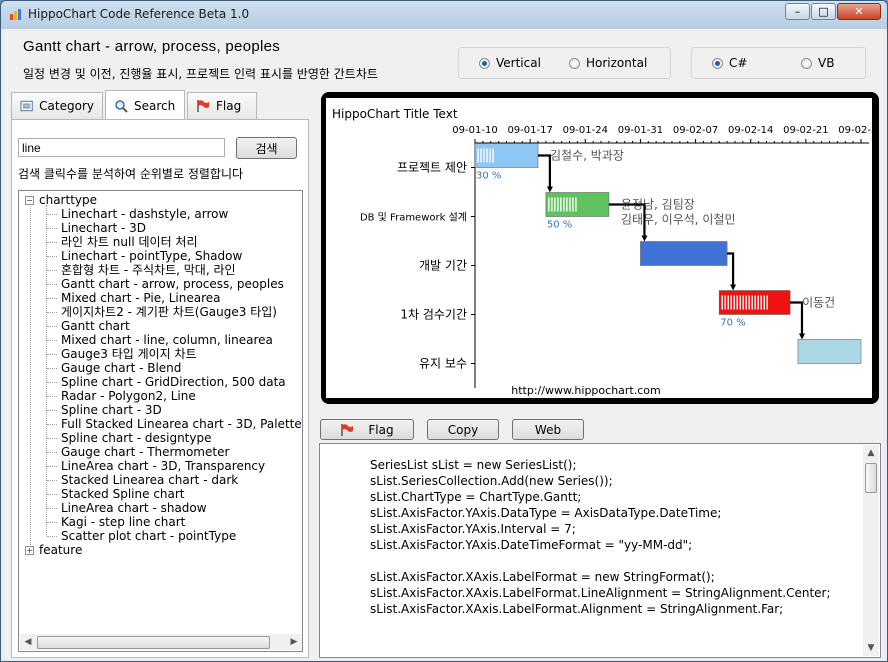 The width and height of the screenshot is (888, 662). Describe the element at coordinates (855, 130) in the screenshot. I see `x-tick-label: 09-02-28` at that location.